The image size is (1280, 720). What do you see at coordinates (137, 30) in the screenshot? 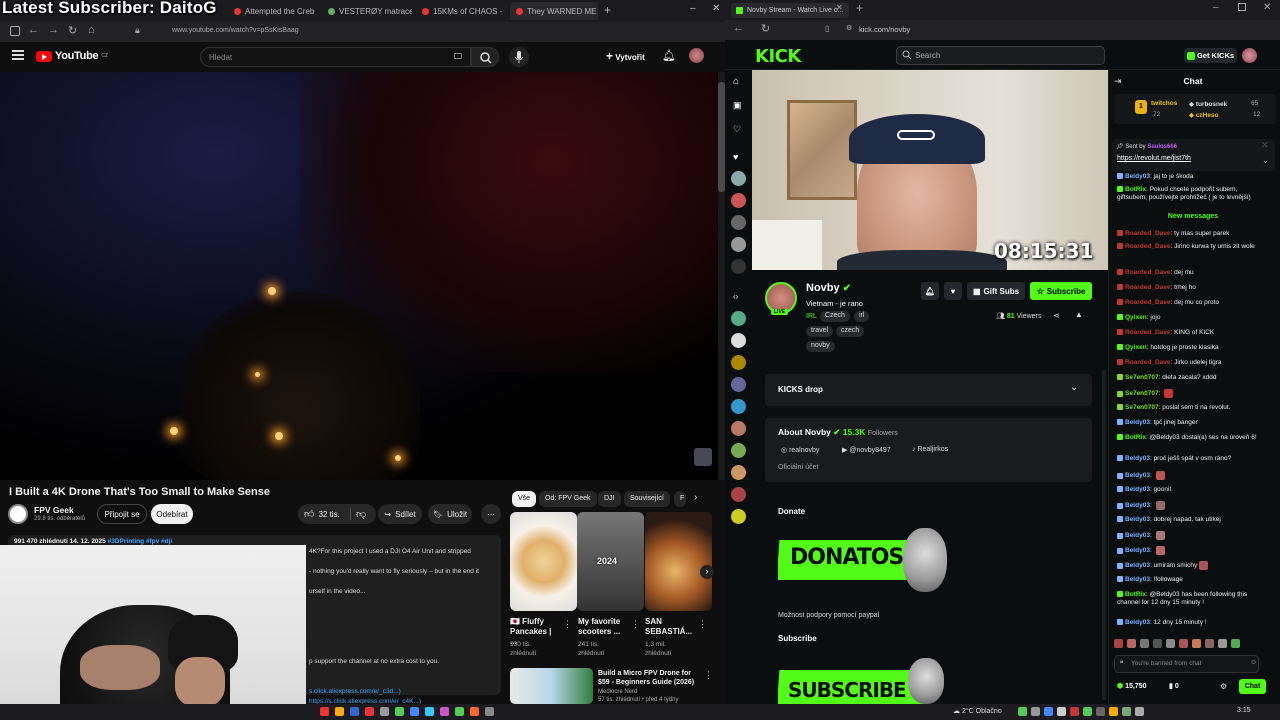
I see `lock-icon: 🔒︎` at bounding box center [137, 30].